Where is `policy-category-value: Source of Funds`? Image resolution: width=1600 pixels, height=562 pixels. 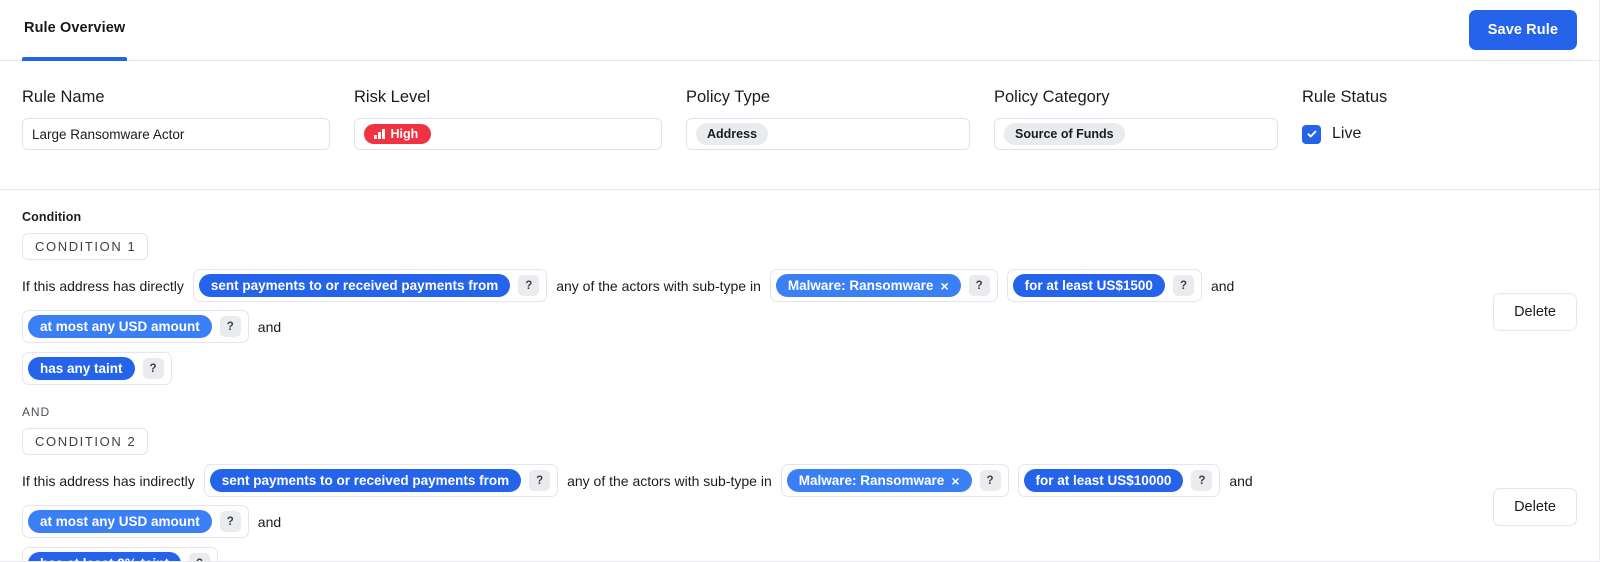 policy-category-value: Source of Funds is located at coordinates (1064, 134).